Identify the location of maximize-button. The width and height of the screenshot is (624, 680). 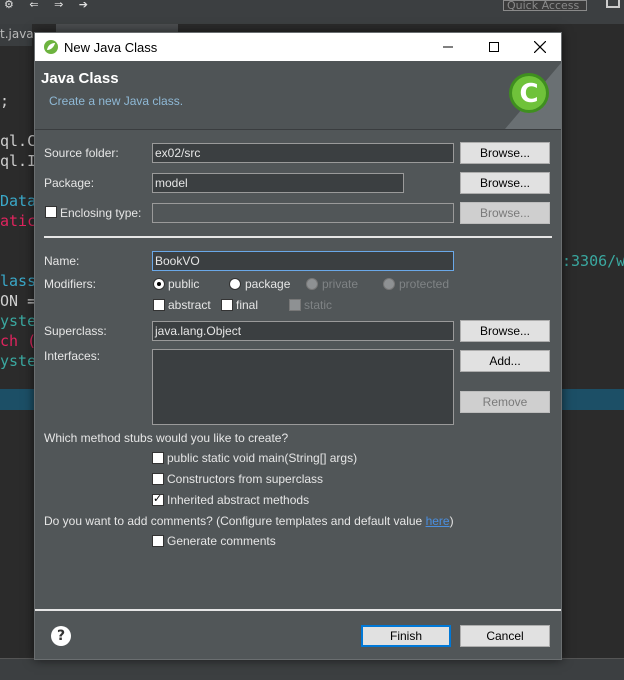
(494, 47).